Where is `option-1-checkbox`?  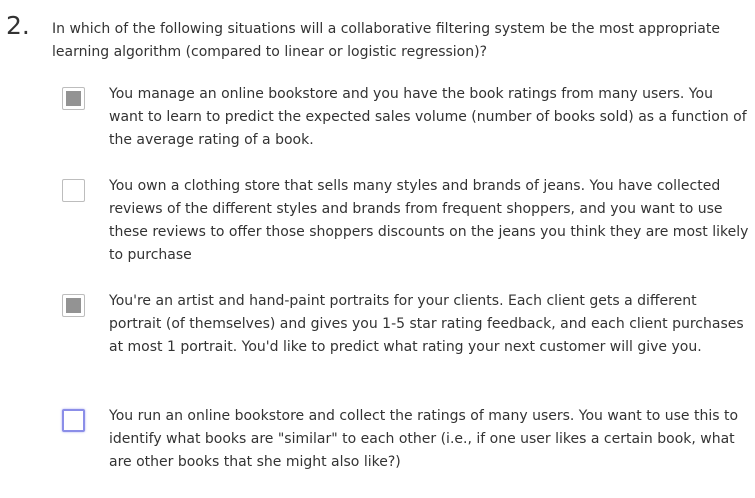 option-1-checkbox is located at coordinates (73, 98).